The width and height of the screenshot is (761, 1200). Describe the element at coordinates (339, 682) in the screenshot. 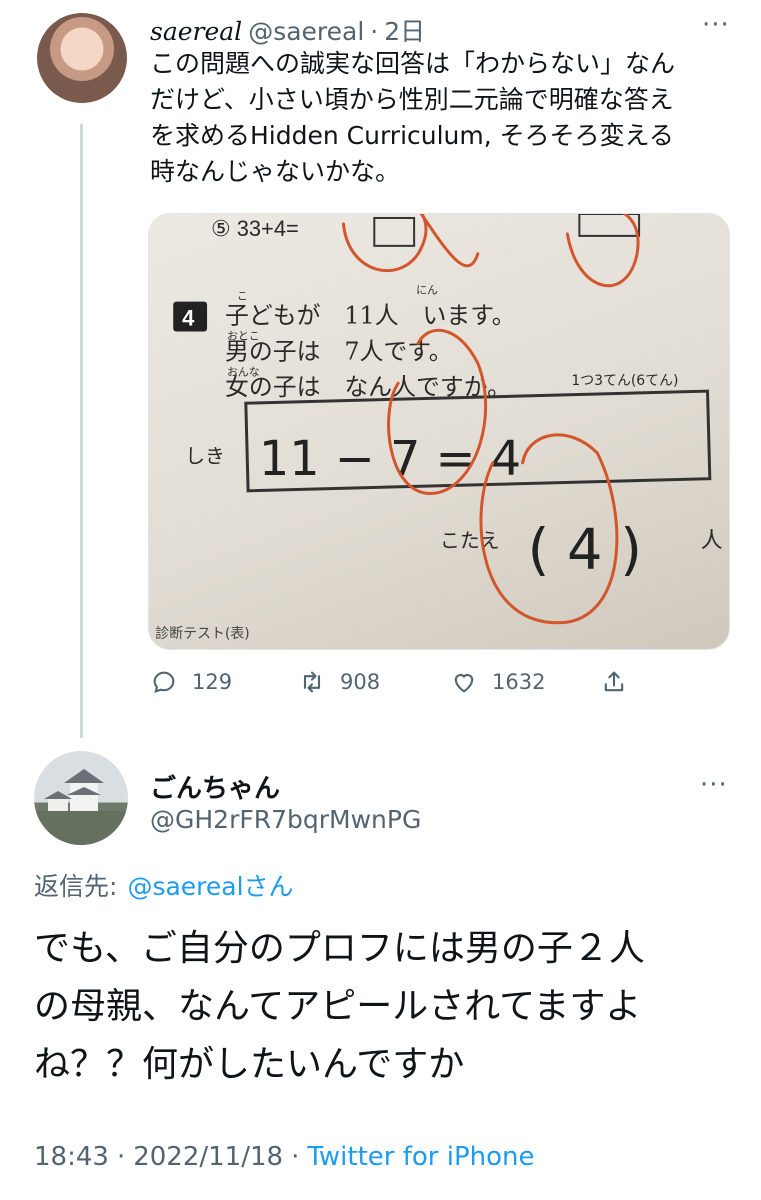

I see `retweet-button: 908` at that location.